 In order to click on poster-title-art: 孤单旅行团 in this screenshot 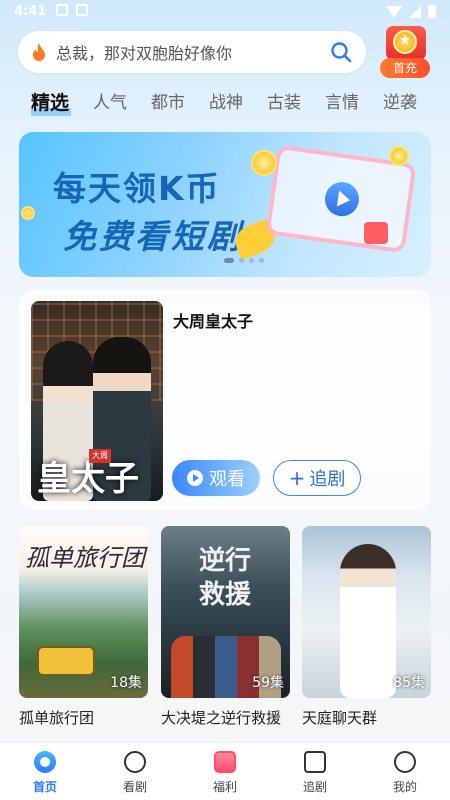, I will do `click(85, 558)`.